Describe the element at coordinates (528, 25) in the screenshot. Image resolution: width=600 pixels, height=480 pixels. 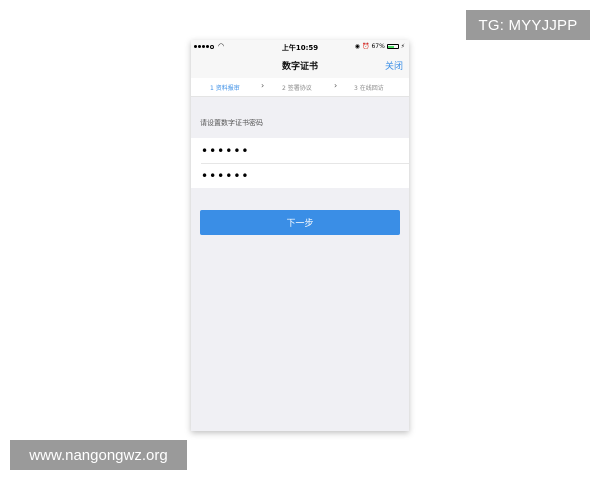
I see `watermark-telegram: TG: MYYJJPP` at that location.